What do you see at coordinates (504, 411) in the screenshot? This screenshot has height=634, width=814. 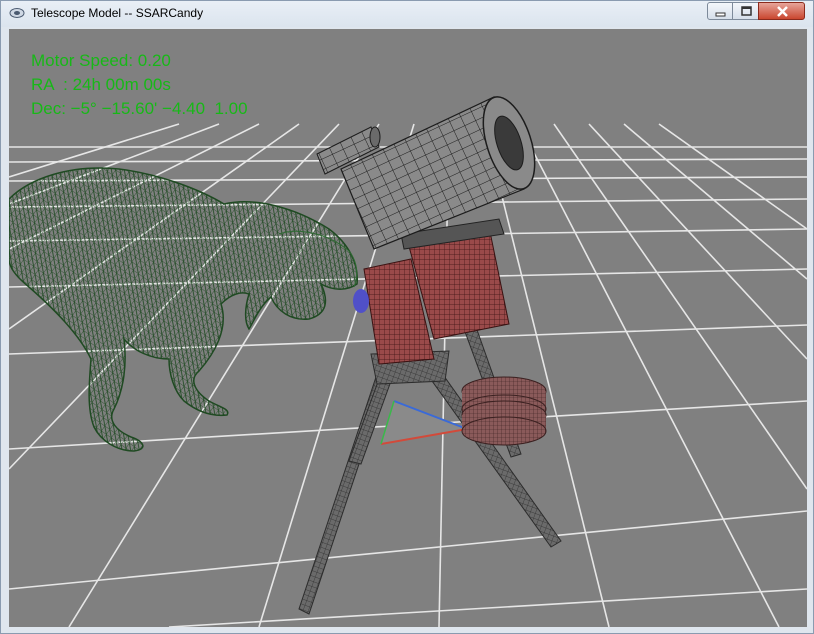 I see `counterweights` at bounding box center [504, 411].